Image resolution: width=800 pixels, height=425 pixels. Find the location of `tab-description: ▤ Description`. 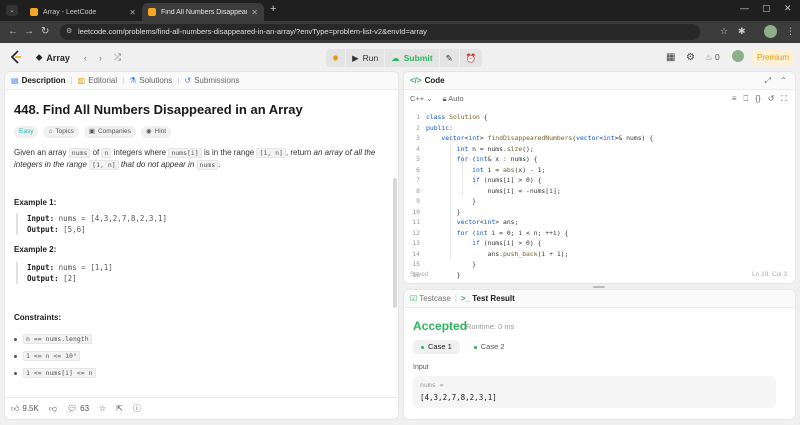

tab-description: ▤ Description is located at coordinates (38, 80).